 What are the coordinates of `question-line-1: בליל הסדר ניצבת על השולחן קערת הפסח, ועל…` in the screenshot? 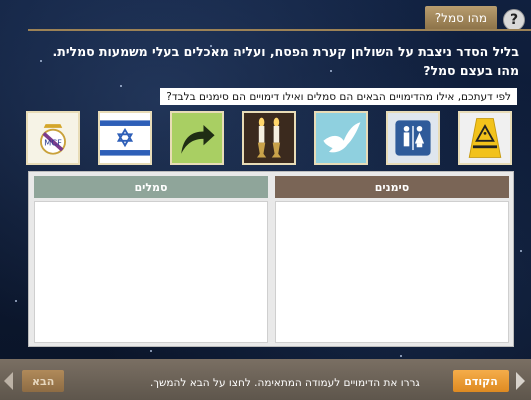 It's located at (285, 51).